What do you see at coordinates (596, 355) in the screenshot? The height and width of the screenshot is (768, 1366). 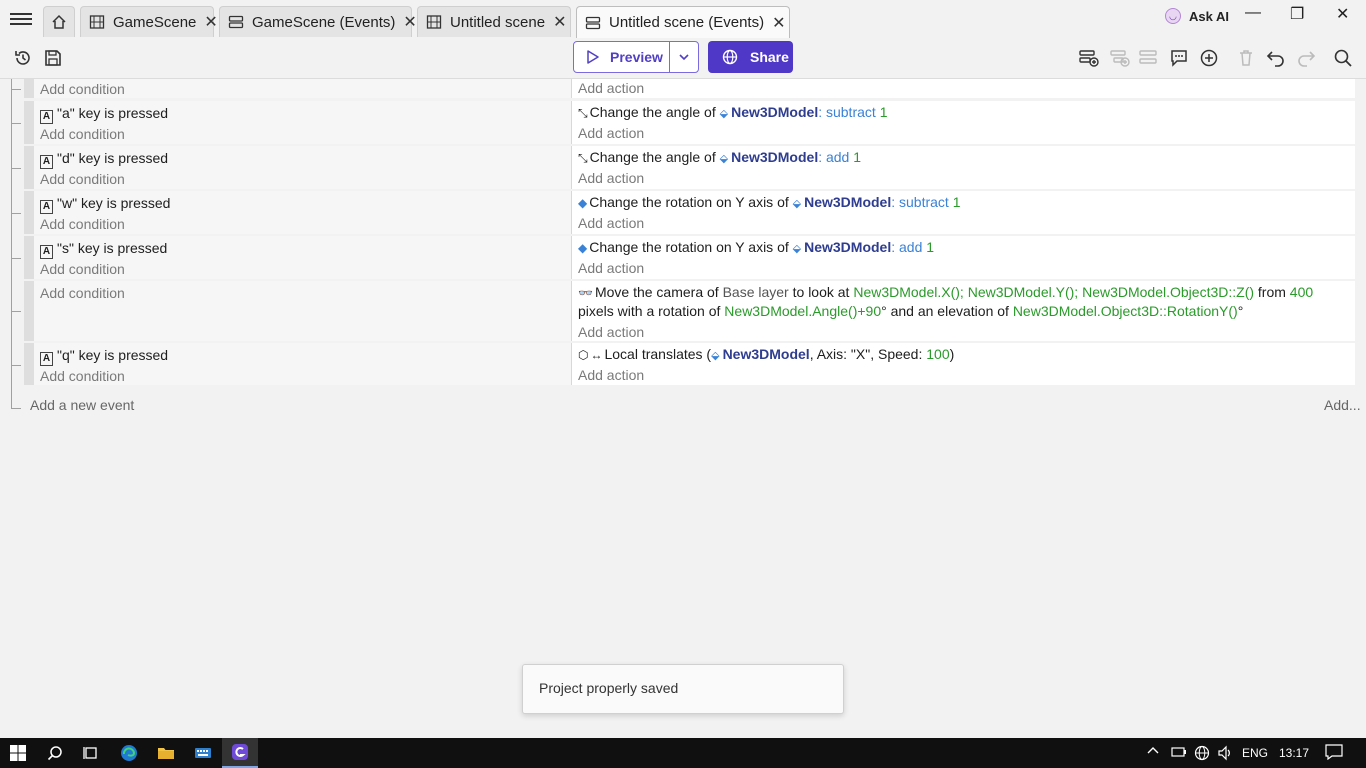 I see `arrows-icon: ↔` at bounding box center [596, 355].